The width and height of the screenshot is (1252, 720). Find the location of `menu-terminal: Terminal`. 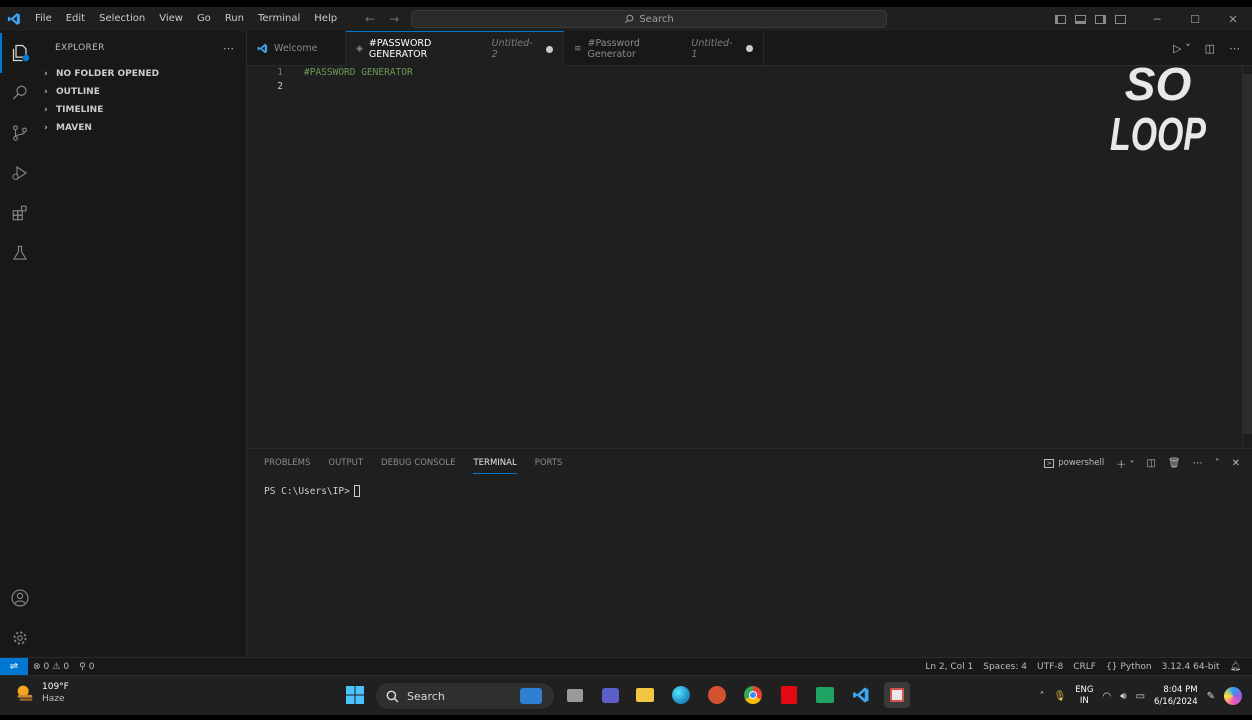

menu-terminal: Terminal is located at coordinates (279, 19).